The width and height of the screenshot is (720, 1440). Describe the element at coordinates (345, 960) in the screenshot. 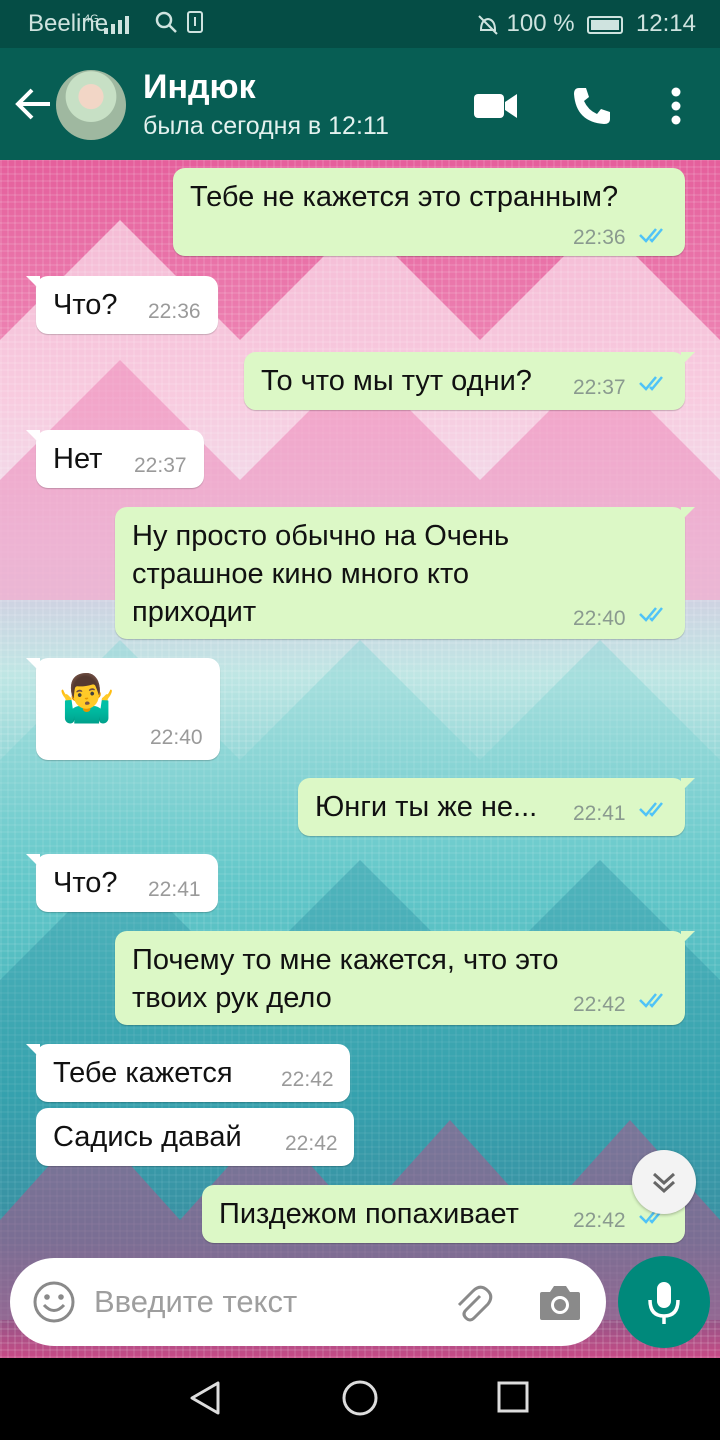

I see `message-line: Почему то мне кажется, что это` at that location.